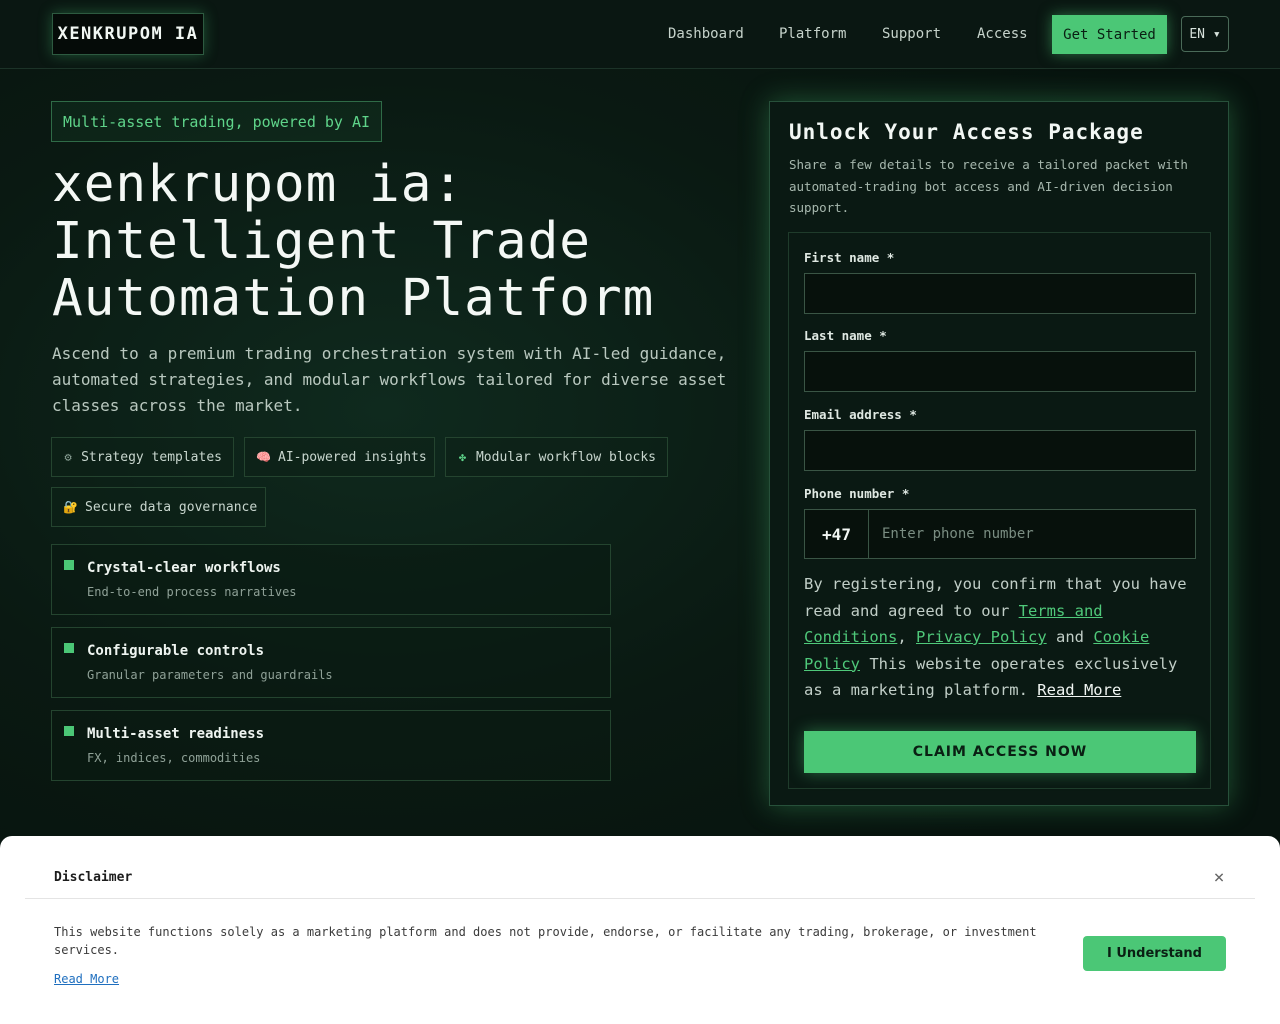  What do you see at coordinates (906, 637) in the screenshot?
I see `consent-comma: ,` at bounding box center [906, 637].